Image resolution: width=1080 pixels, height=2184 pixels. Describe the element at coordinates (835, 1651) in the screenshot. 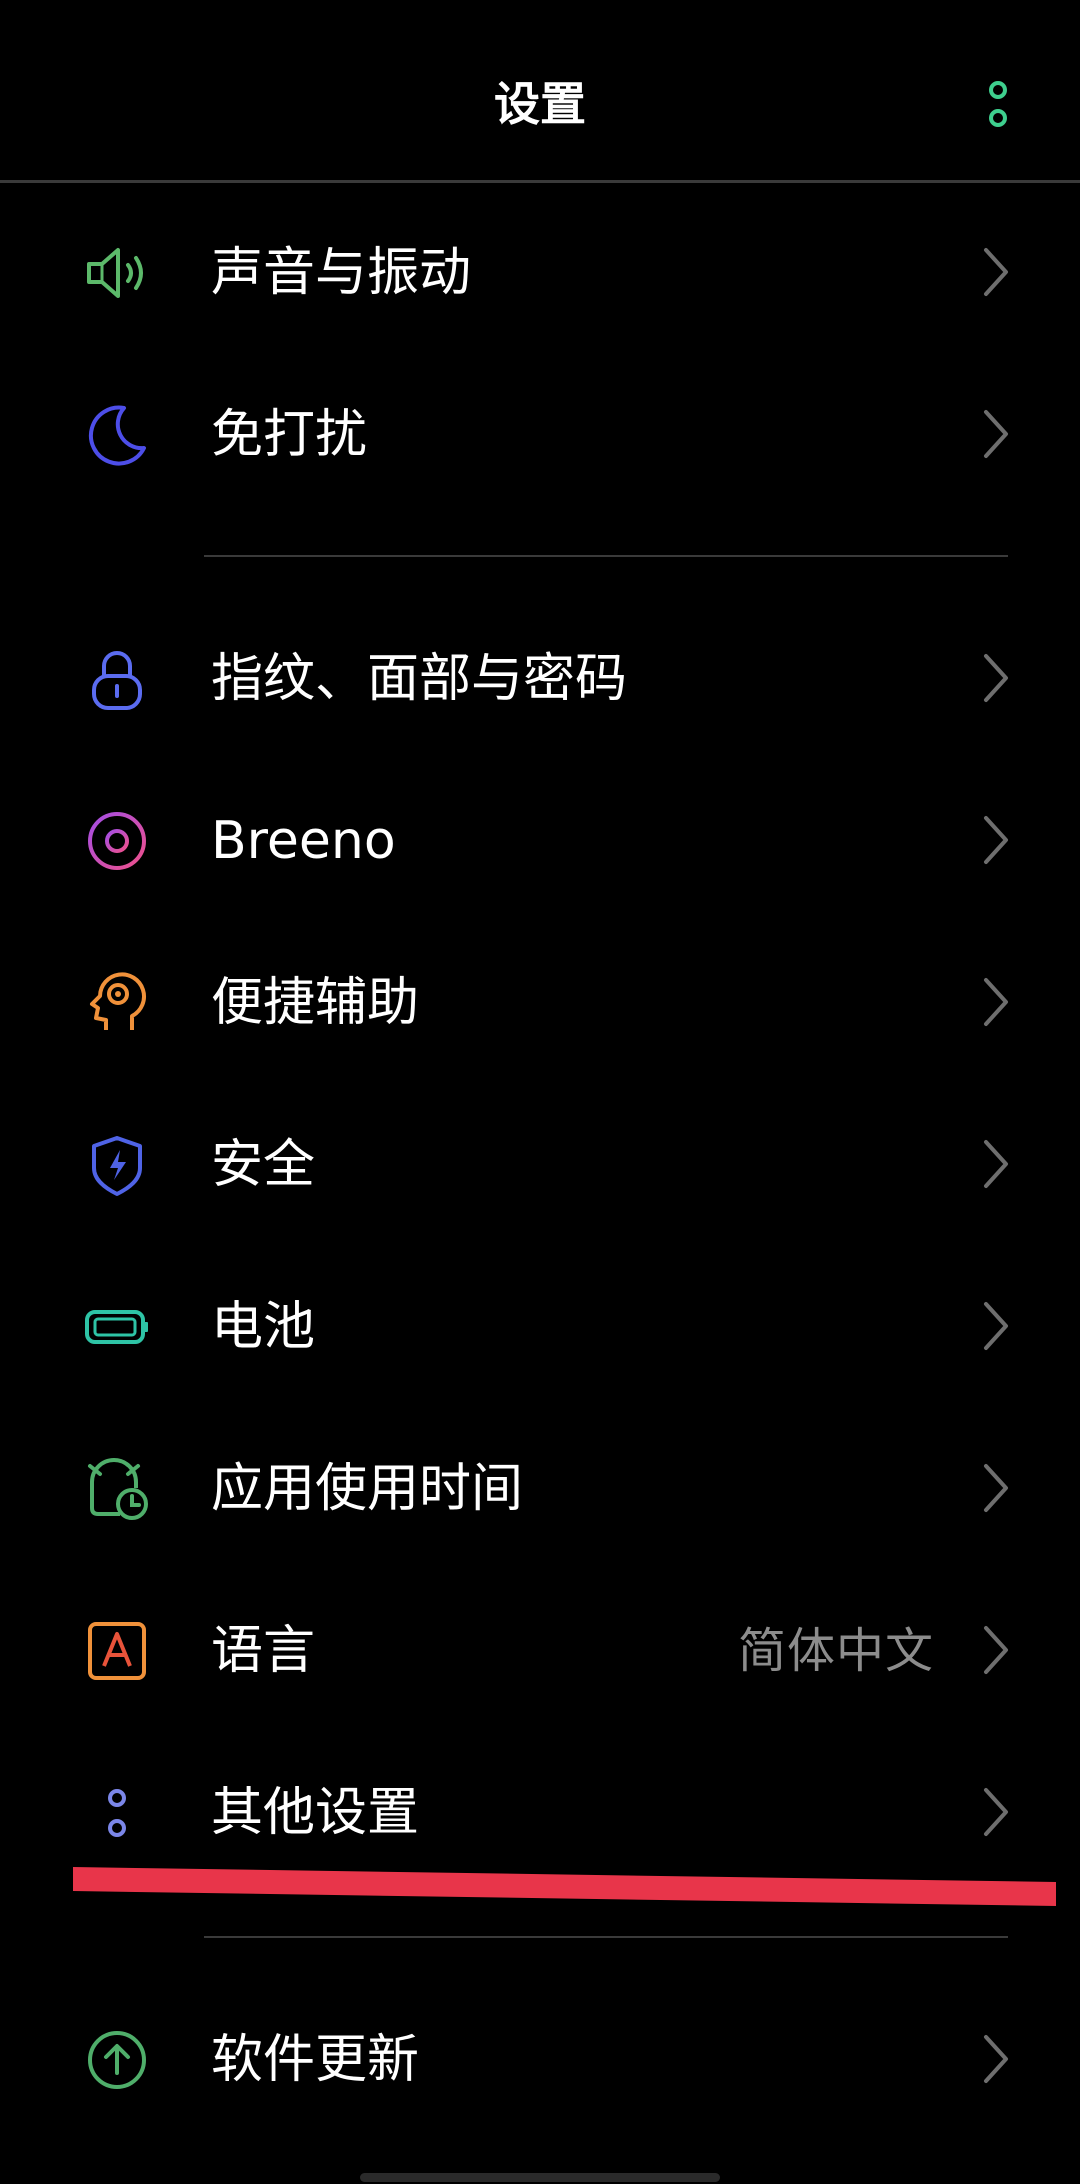

I see `language-value: 简体中文` at that location.